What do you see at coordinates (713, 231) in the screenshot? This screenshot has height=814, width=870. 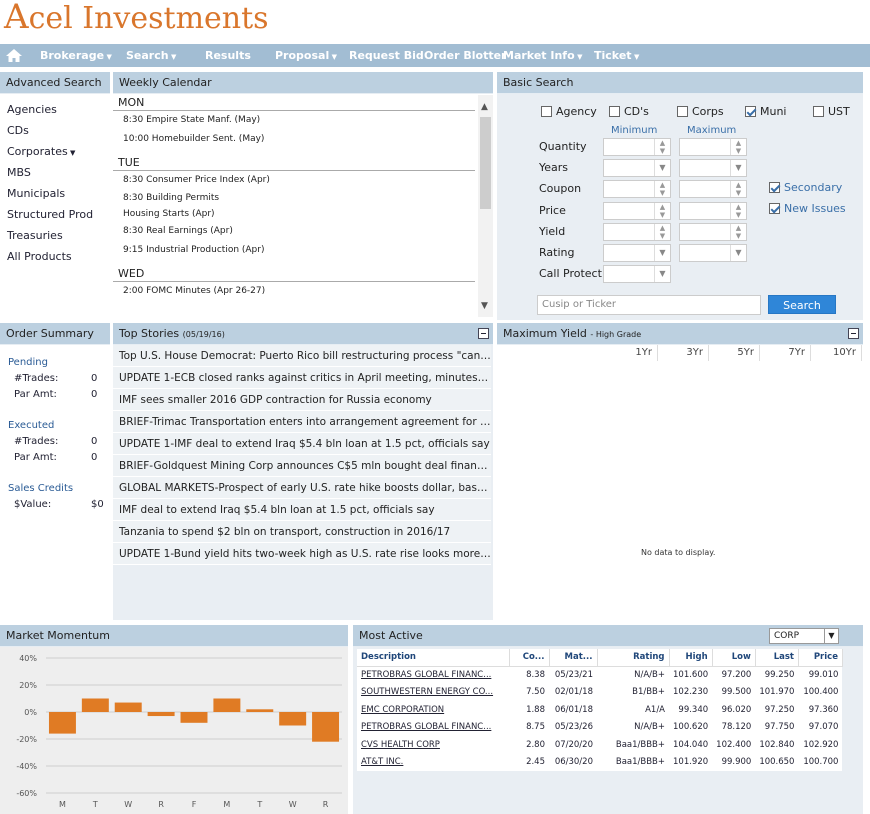 I see `max-yield-input: ▲ ▼` at bounding box center [713, 231].